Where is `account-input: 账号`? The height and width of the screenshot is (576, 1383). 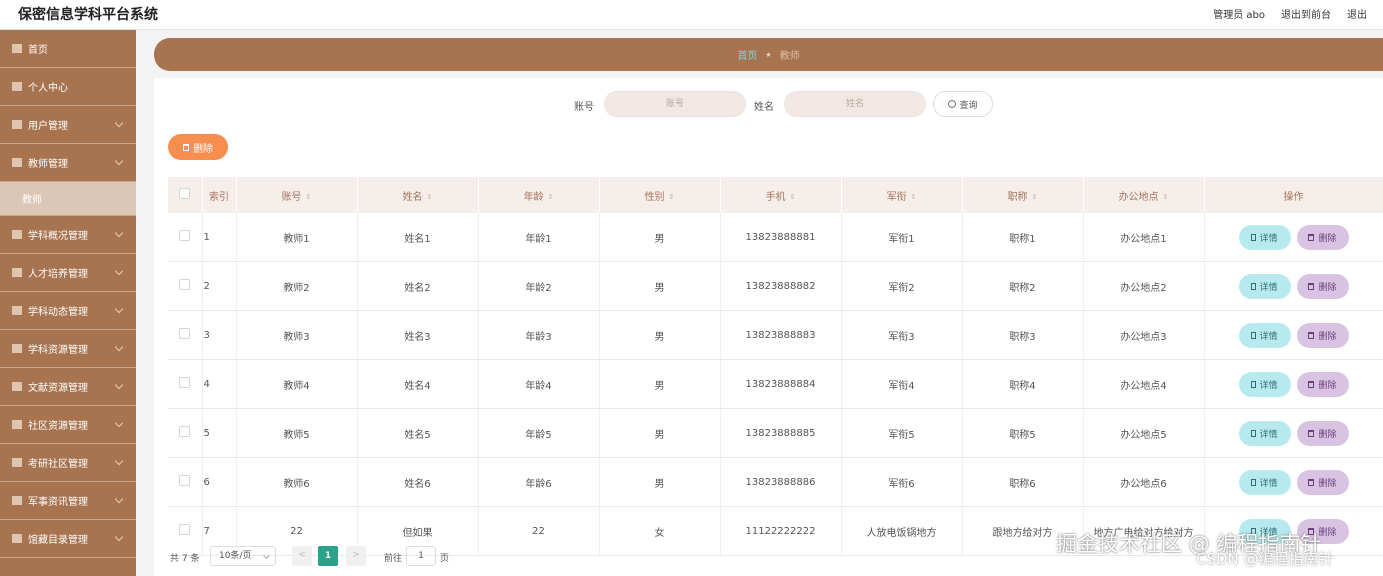 account-input: 账号 is located at coordinates (675, 104).